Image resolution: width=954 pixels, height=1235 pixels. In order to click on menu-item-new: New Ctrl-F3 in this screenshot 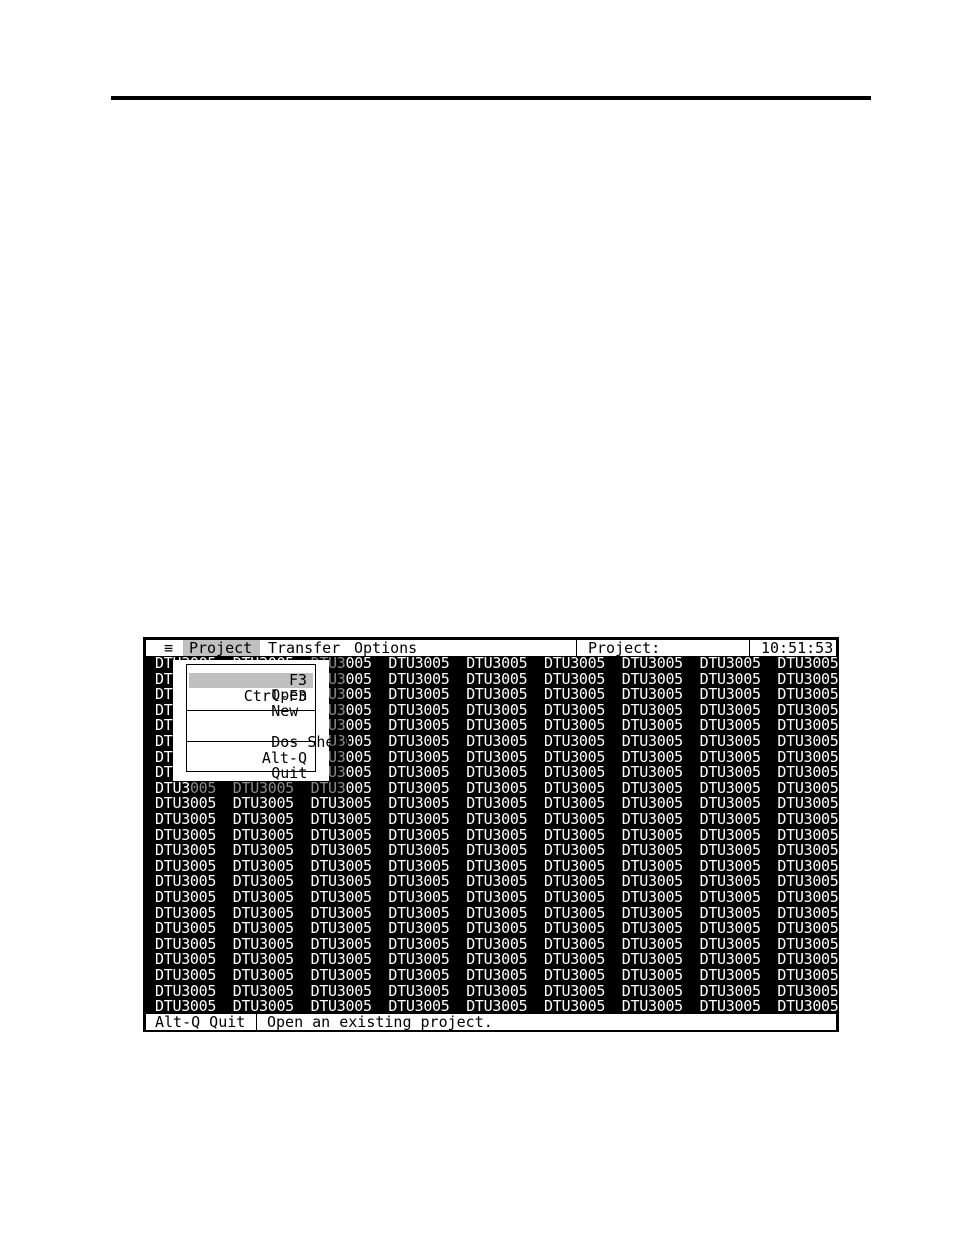, I will do `click(251, 703)`.